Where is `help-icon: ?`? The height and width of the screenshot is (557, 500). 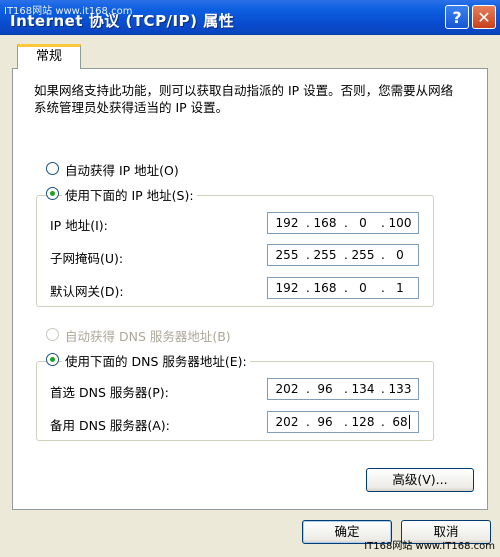 help-icon: ? is located at coordinates (457, 17).